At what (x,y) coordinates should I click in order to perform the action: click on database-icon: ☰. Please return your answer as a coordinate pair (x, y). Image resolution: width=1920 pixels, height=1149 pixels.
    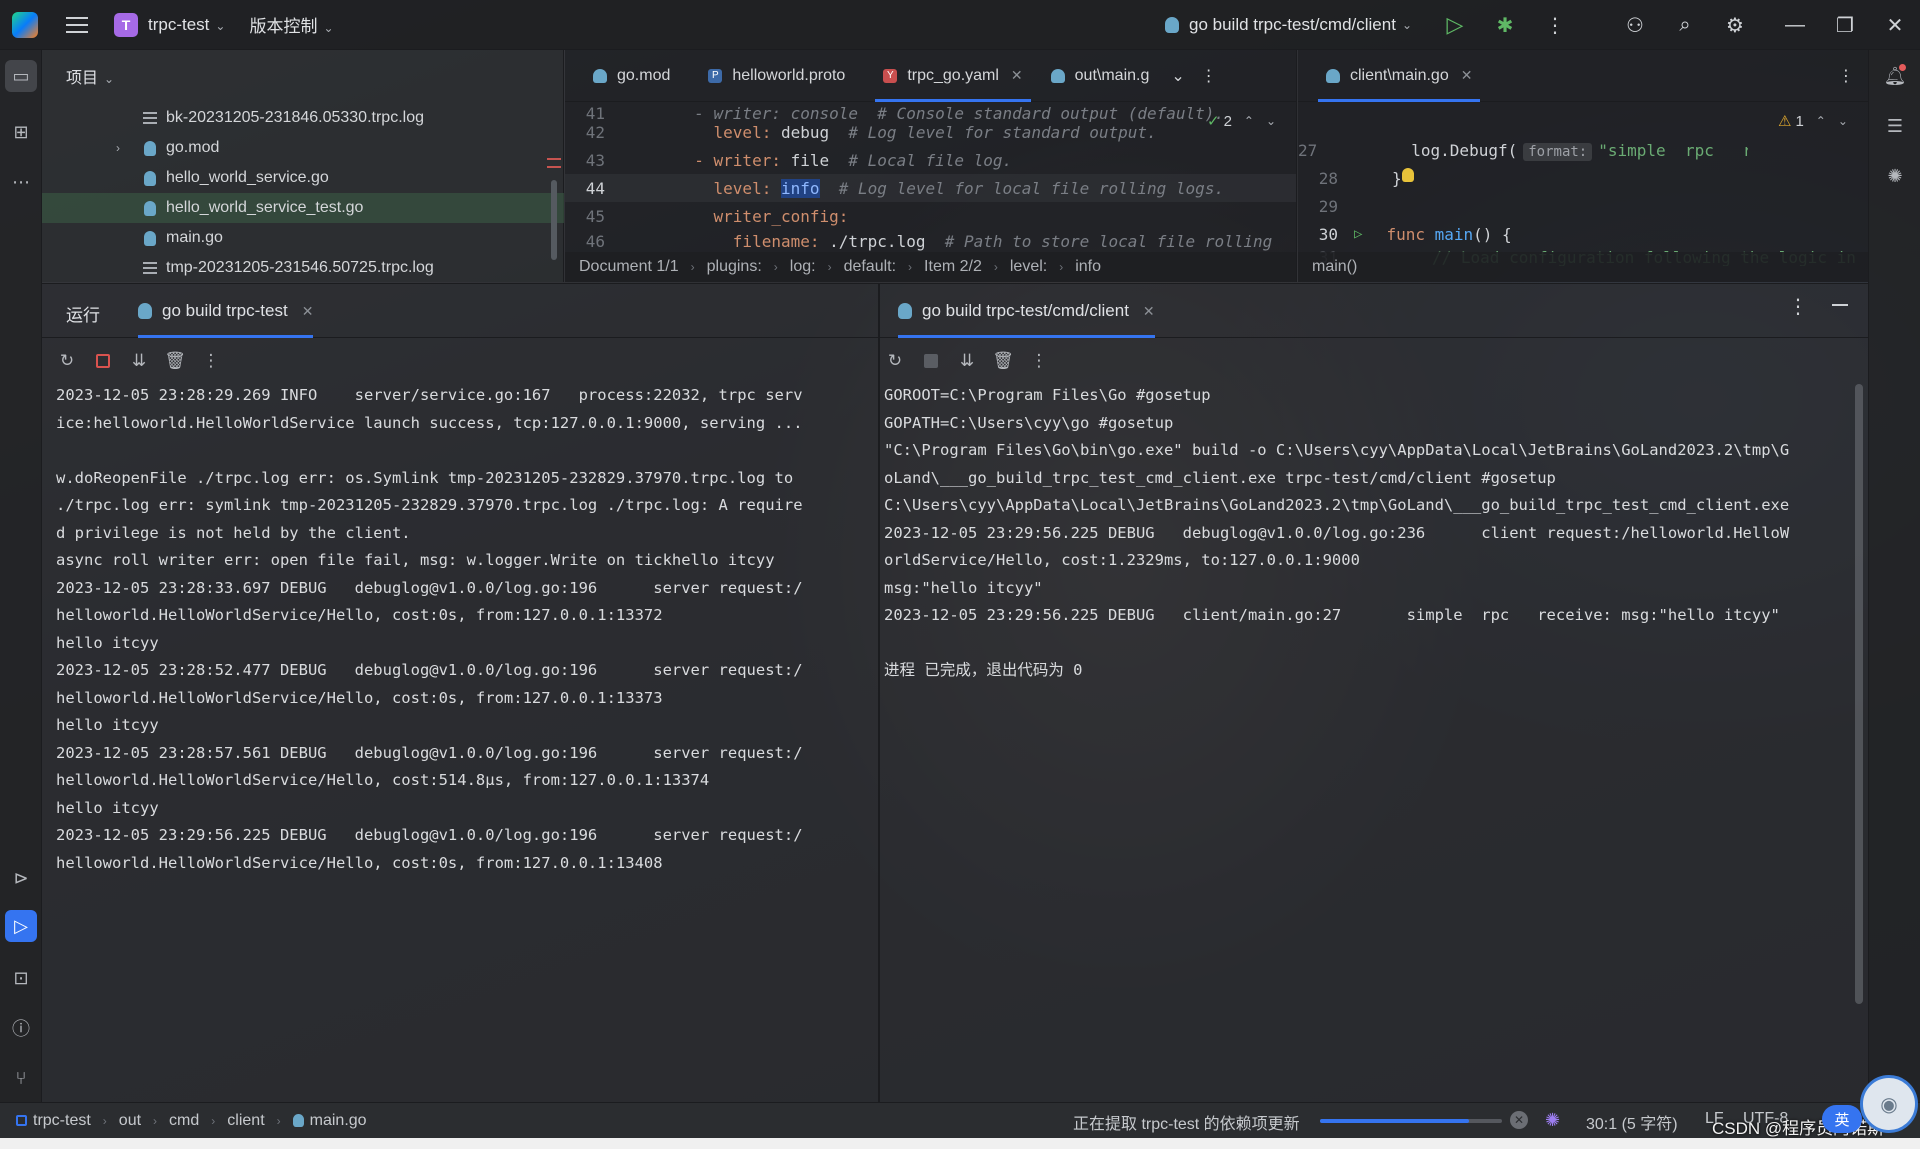
    Looking at the image, I should click on (1895, 126).